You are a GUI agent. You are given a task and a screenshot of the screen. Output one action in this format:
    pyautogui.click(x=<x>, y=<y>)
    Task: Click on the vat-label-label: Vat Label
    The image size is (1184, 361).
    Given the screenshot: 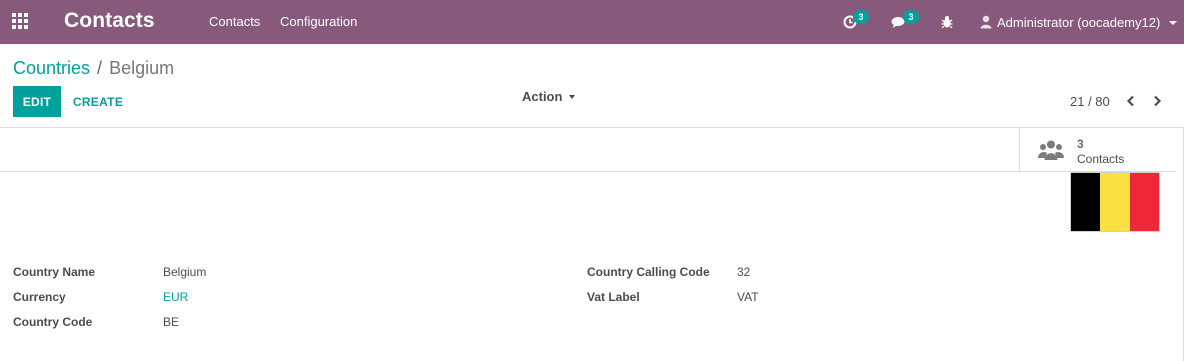 What is the action you would take?
    pyautogui.click(x=613, y=297)
    